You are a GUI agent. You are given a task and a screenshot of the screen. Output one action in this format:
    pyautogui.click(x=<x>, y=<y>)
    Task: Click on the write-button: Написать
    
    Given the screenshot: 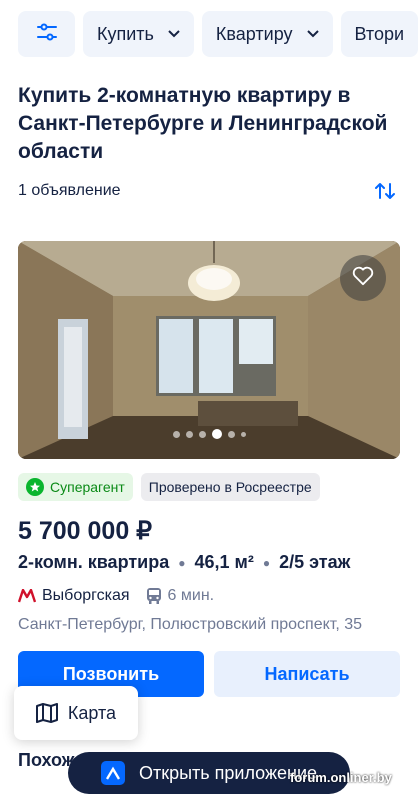 What is the action you would take?
    pyautogui.click(x=307, y=674)
    